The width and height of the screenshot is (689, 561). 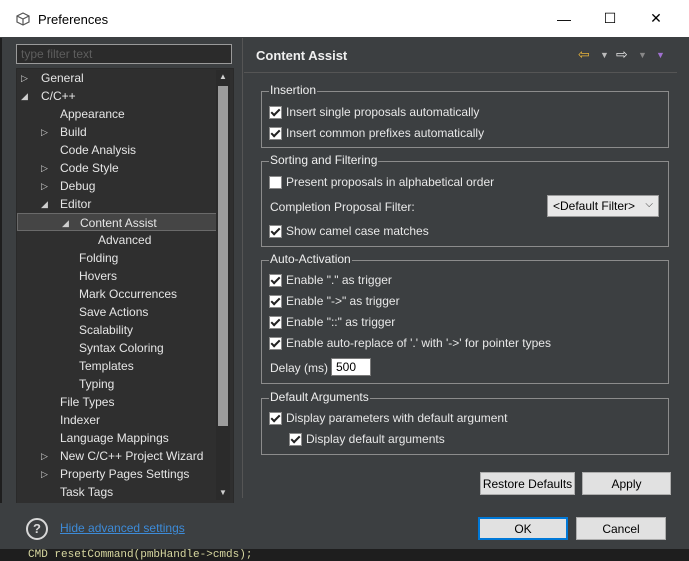 I want to click on tree-item-label: C/C++, so click(x=58, y=96).